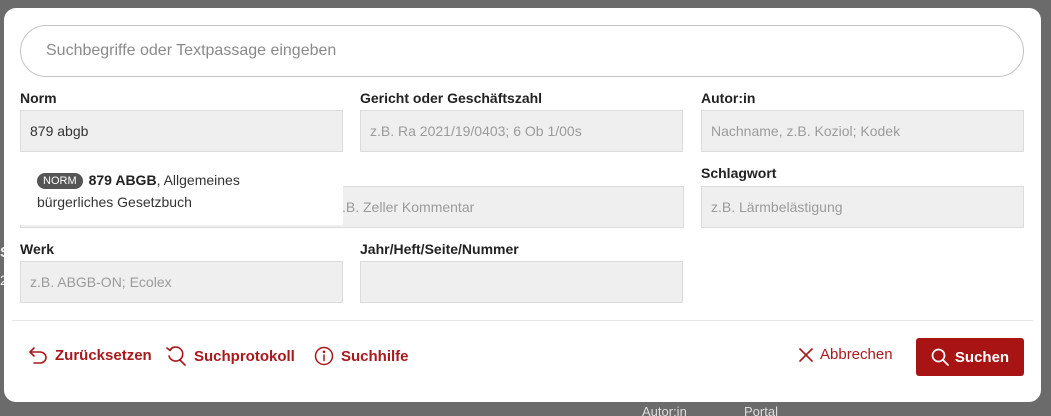  What do you see at coordinates (324, 356) in the screenshot?
I see `info-icon` at bounding box center [324, 356].